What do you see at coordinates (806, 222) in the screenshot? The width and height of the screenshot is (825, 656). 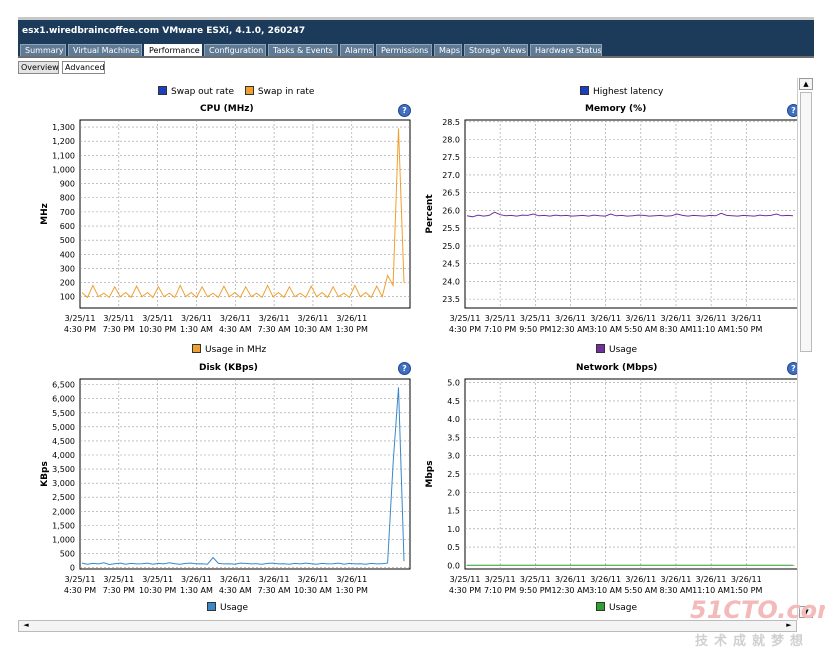 I see `scroll-thumb` at bounding box center [806, 222].